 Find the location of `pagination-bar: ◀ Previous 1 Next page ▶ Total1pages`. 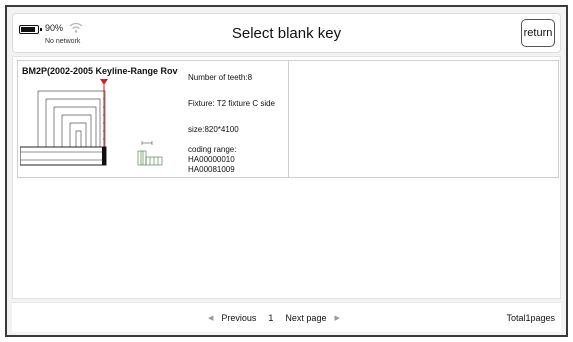

pagination-bar: ◀ Previous 1 Next page ▶ Total1pages is located at coordinates (286, 317).